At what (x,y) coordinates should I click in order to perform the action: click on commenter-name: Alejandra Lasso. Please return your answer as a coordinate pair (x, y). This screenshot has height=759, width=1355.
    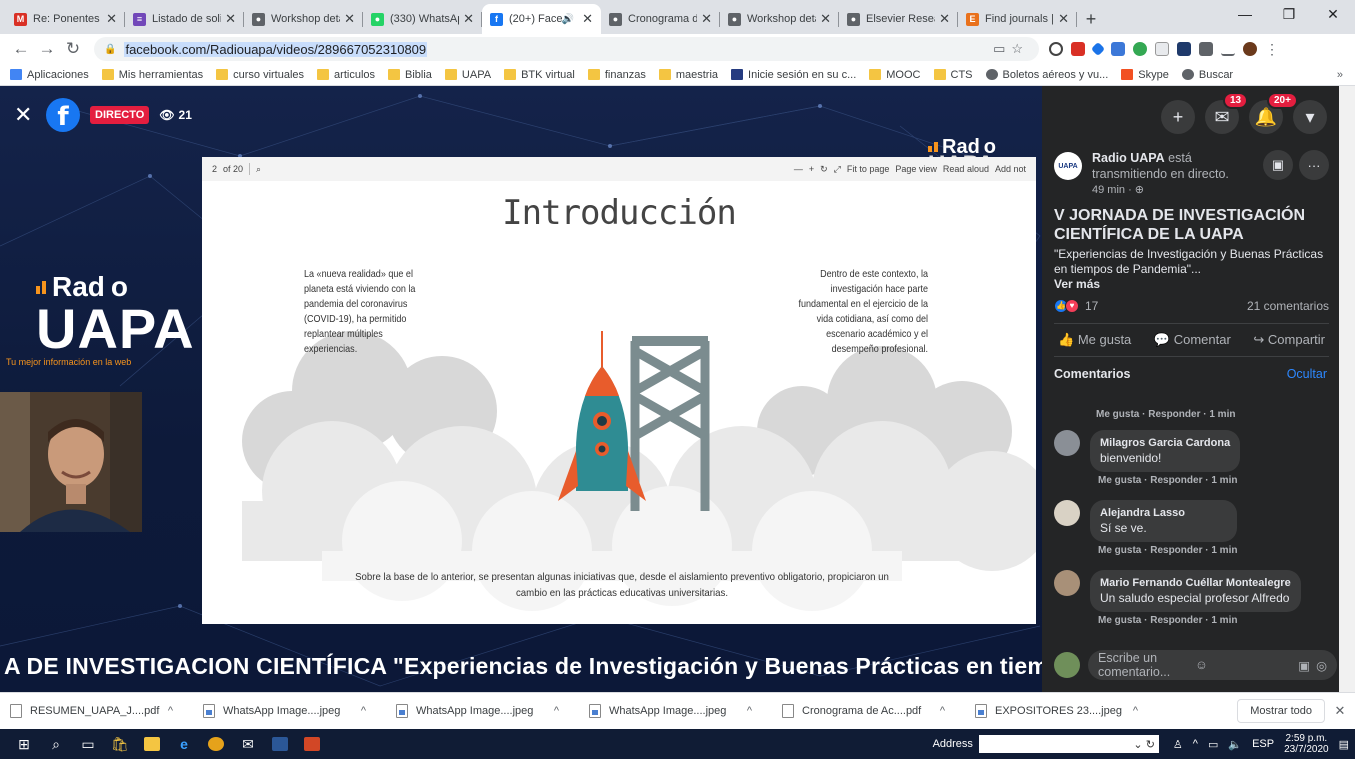
    Looking at the image, I should click on (1163, 513).